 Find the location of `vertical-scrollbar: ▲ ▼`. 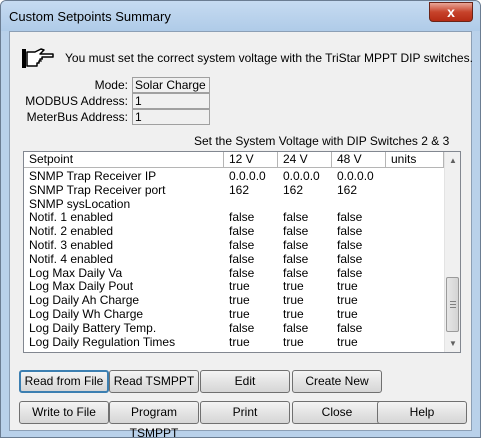

vertical-scrollbar: ▲ ▼ is located at coordinates (452, 252).